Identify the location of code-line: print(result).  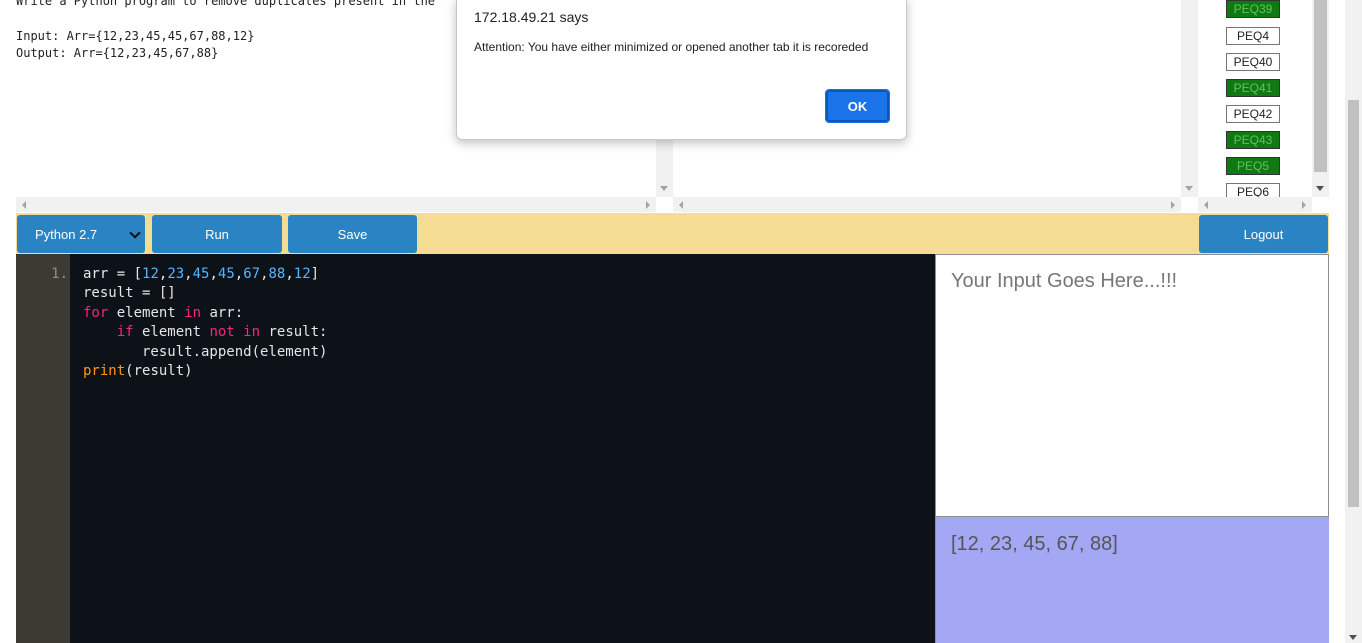
(138, 371).